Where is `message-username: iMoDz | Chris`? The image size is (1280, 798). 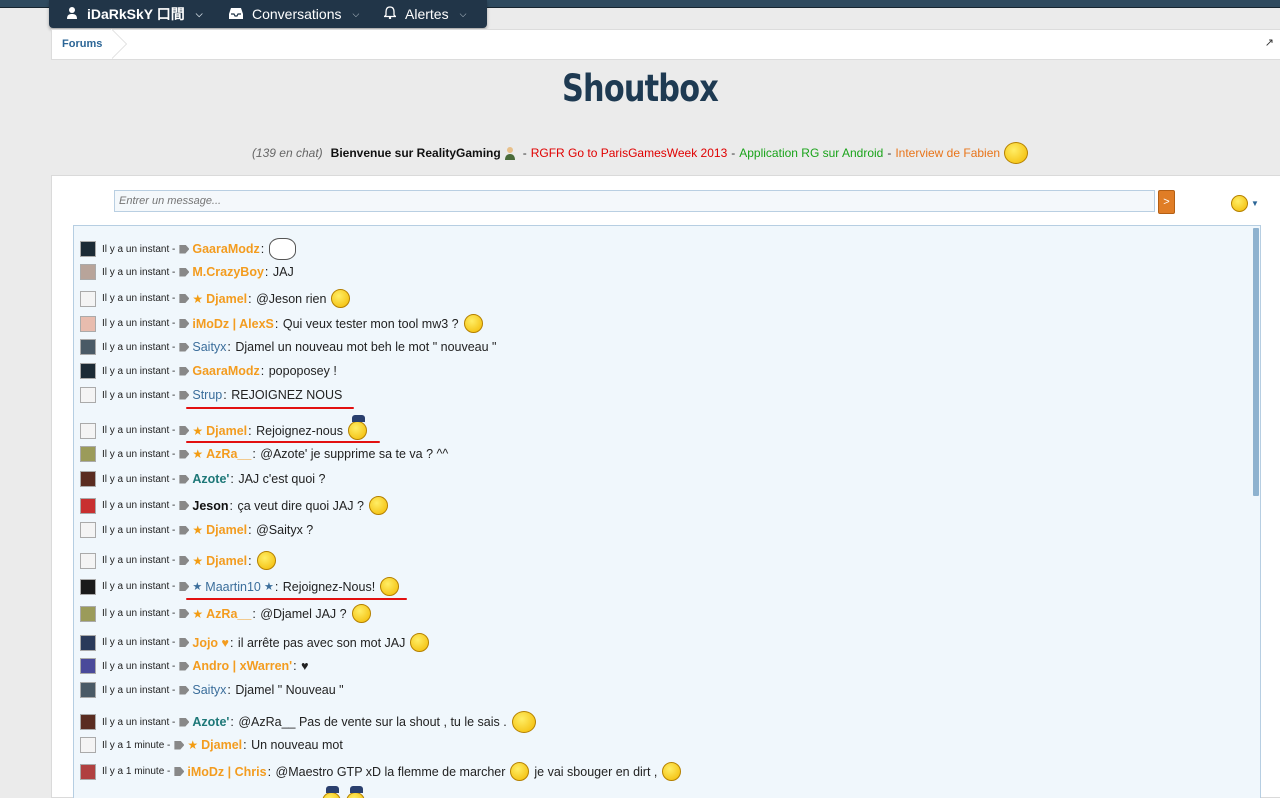
message-username: iMoDz | Chris is located at coordinates (226, 772).